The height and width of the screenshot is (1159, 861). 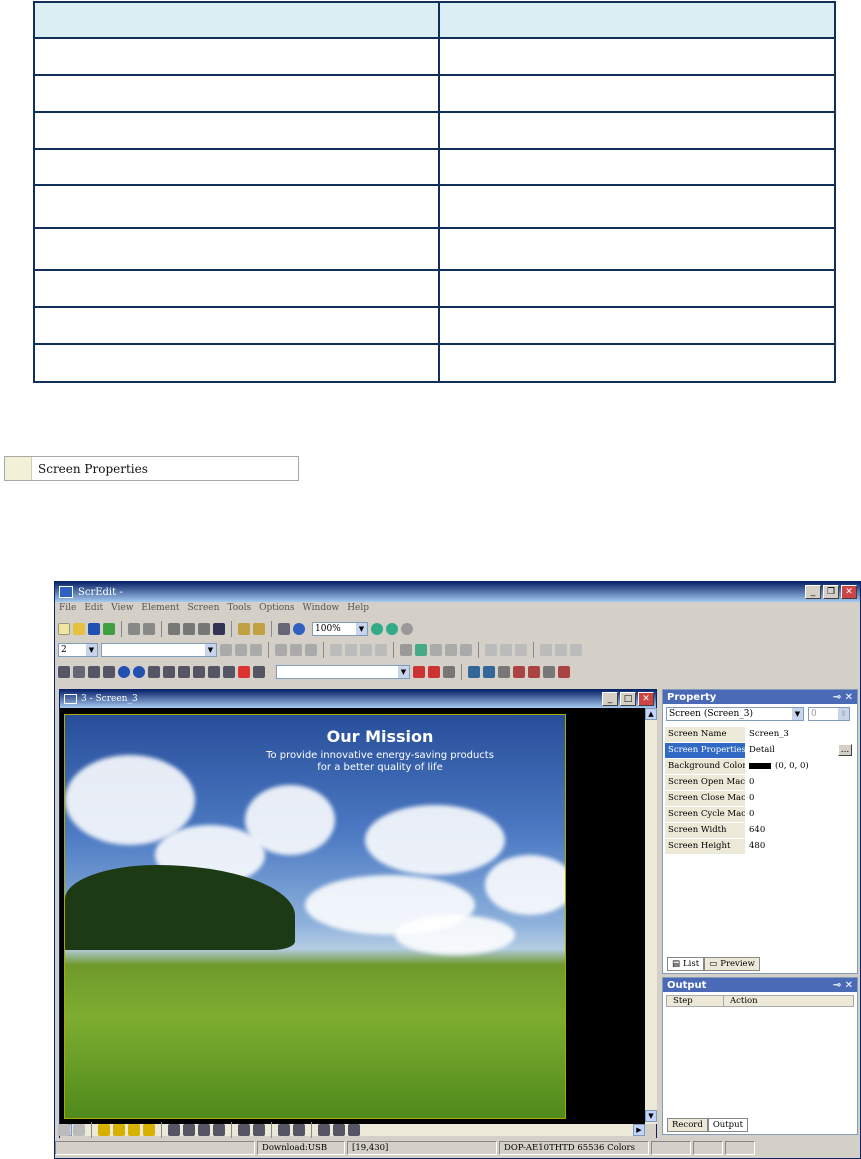 What do you see at coordinates (788, 1001) in the screenshot?
I see `output-col-action: Action` at bounding box center [788, 1001].